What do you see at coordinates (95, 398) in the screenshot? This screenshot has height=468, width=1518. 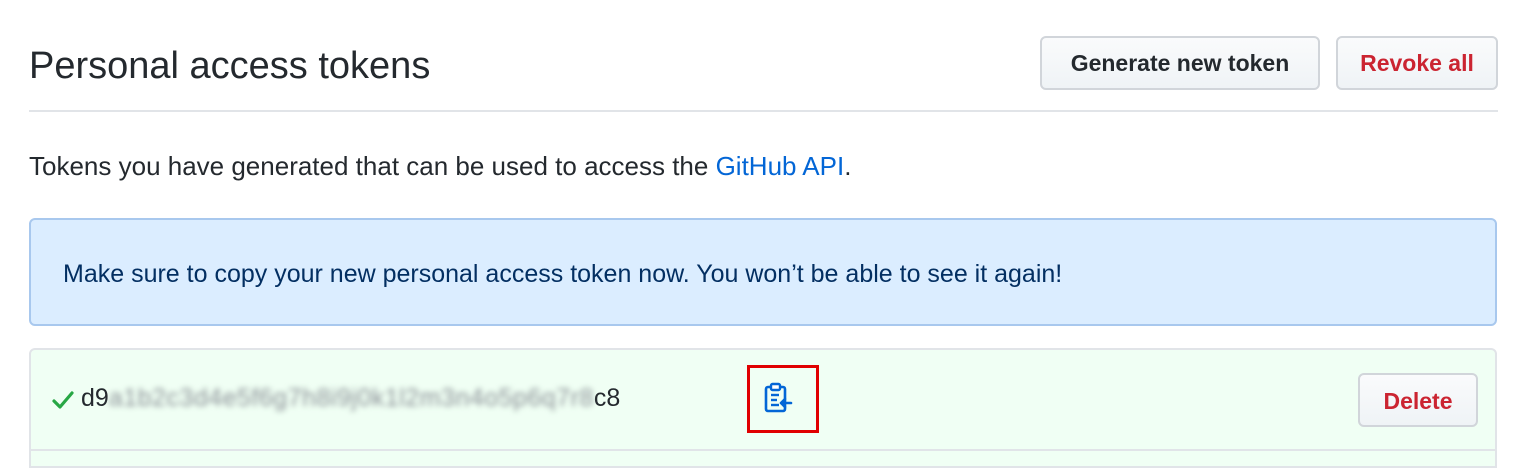 I see `token-prefix: d9` at bounding box center [95, 398].